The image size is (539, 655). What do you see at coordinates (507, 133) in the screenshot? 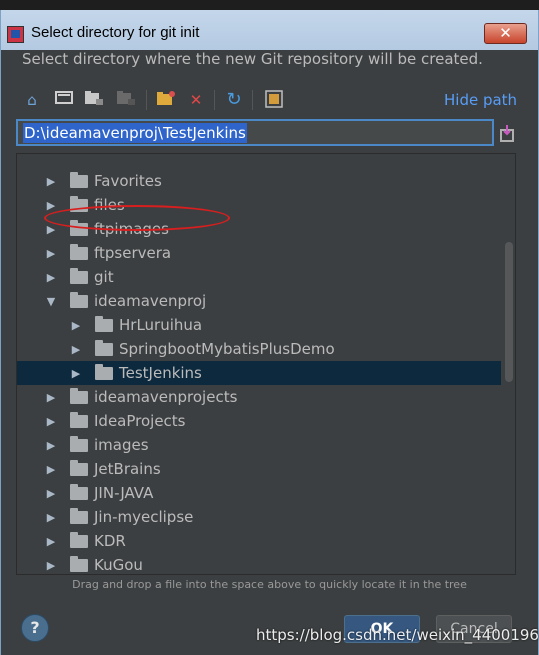
I see `path-history-icon` at bounding box center [507, 133].